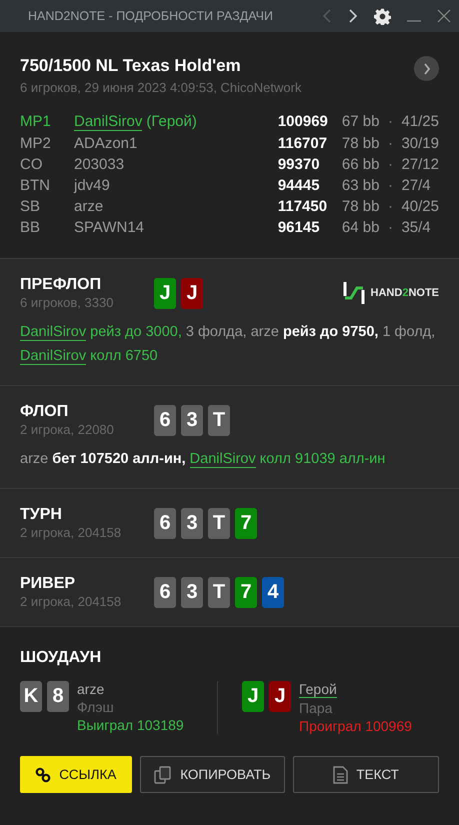 This screenshot has height=825, width=459. Describe the element at coordinates (361, 164) in the screenshot. I see `big-blinds: 66 bb` at that location.